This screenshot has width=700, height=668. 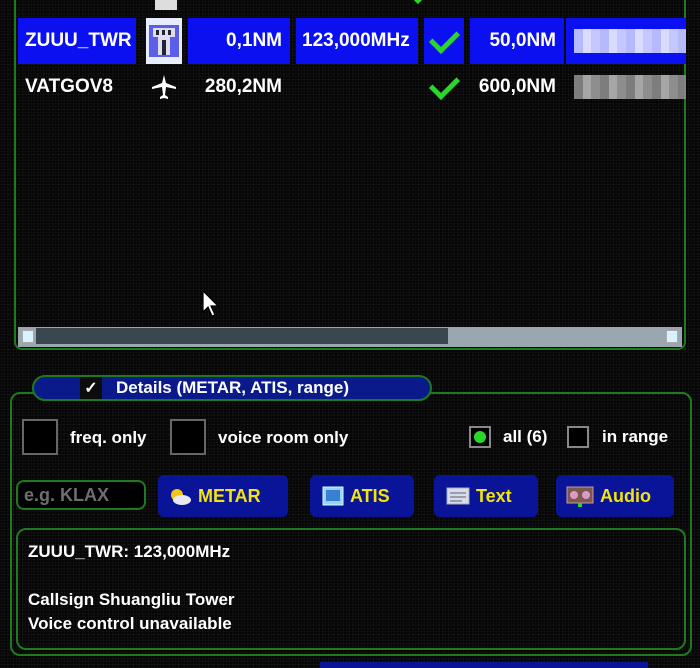 I want to click on text-label: Text, so click(x=494, y=495).